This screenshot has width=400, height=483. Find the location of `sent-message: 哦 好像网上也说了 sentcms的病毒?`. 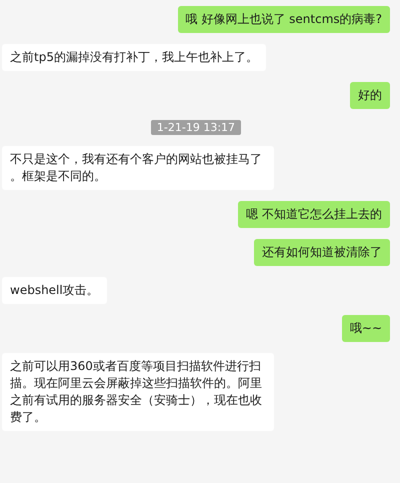

sent-message: 哦 好像网上也说了 sentcms的病毒? is located at coordinates (284, 19).